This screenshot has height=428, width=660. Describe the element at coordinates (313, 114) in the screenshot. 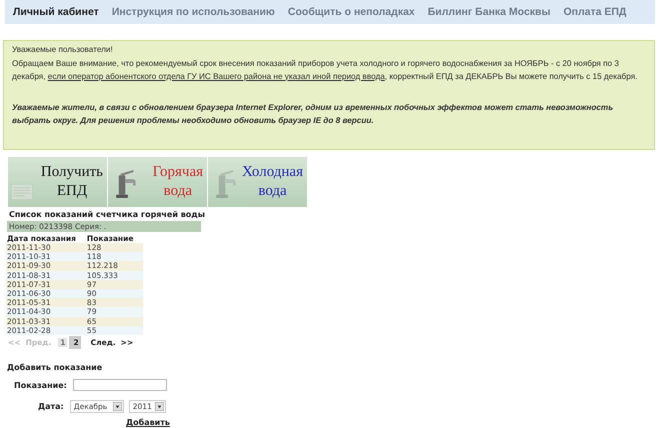

I see `browser-warning: Уважаемые жители, в связи с обновлением браузера Internet Explorer, одним из временных побочных эффектов может стать невозможность выбрать округ. Для решения проблемы необходимо обновить браузер IE до 8 версии.` at that location.